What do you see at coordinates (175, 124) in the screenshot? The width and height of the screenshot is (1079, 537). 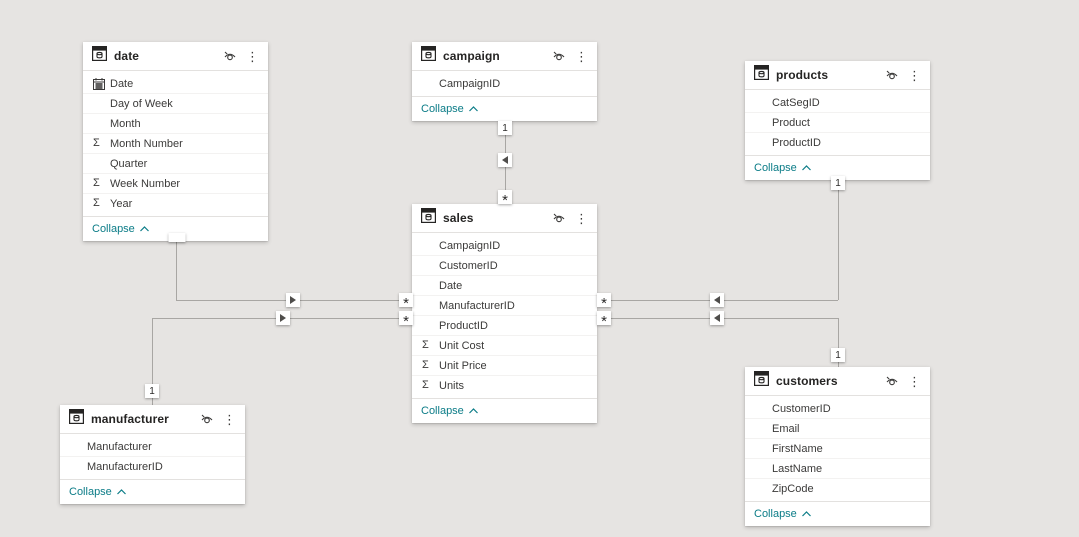 I see `field-row: Month` at bounding box center [175, 124].